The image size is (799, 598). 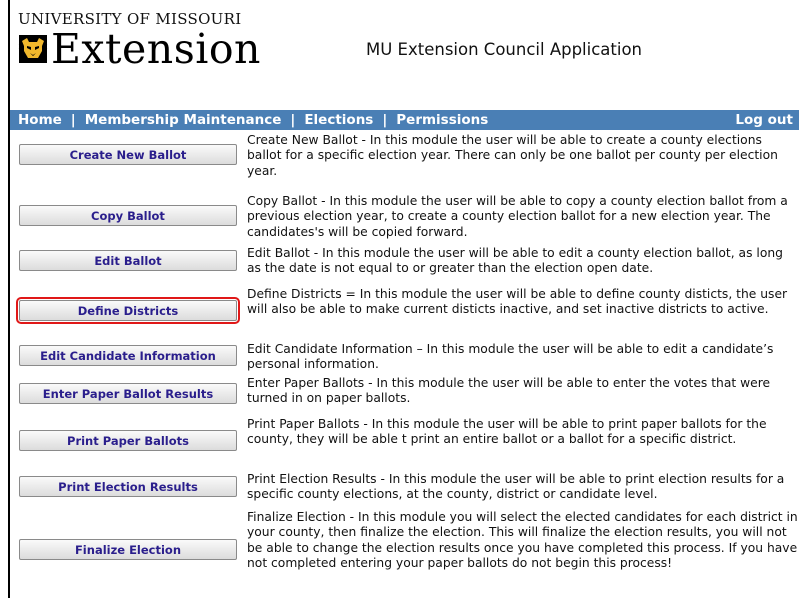 What do you see at coordinates (128, 215) in the screenshot?
I see `copy-ballot-button: Copy Ballot` at bounding box center [128, 215].